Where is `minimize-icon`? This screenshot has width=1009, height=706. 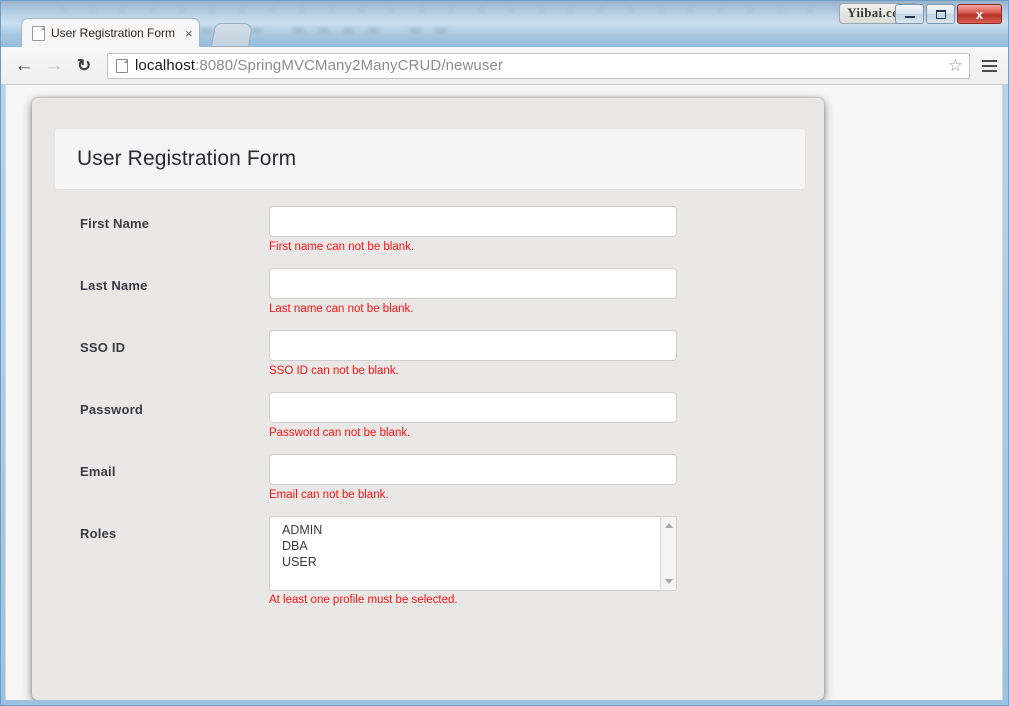
minimize-icon is located at coordinates (909, 17).